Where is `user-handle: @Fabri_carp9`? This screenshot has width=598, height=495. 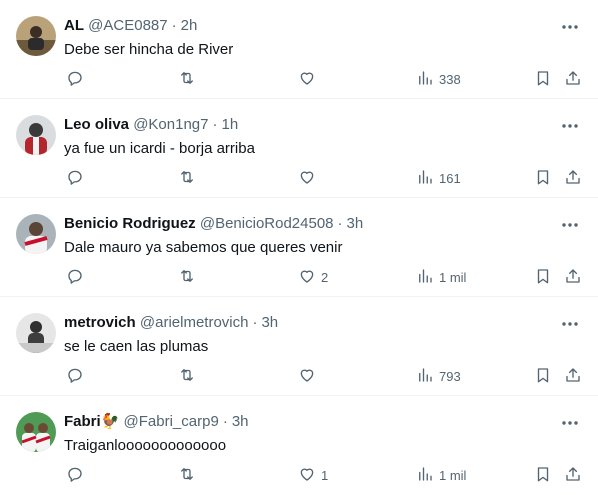 user-handle: @Fabri_carp9 is located at coordinates (171, 421).